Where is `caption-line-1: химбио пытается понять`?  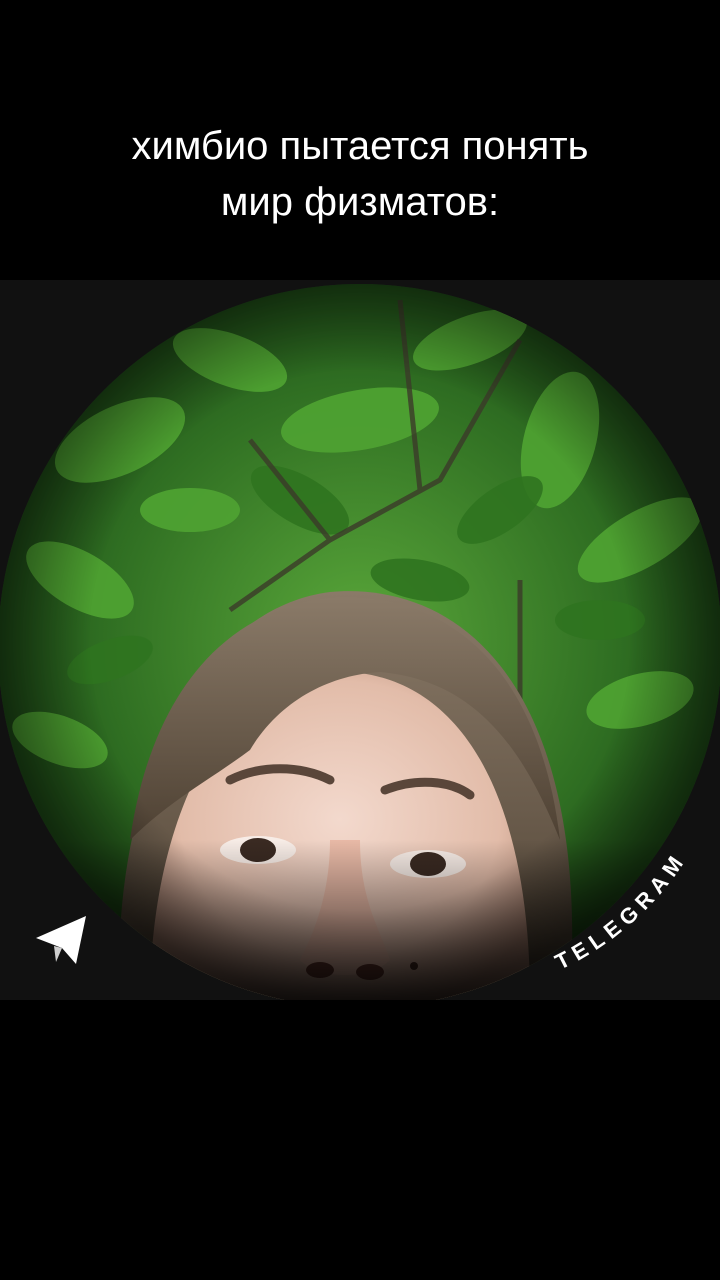
caption-line-1: химбио пытается понять is located at coordinates (360, 146).